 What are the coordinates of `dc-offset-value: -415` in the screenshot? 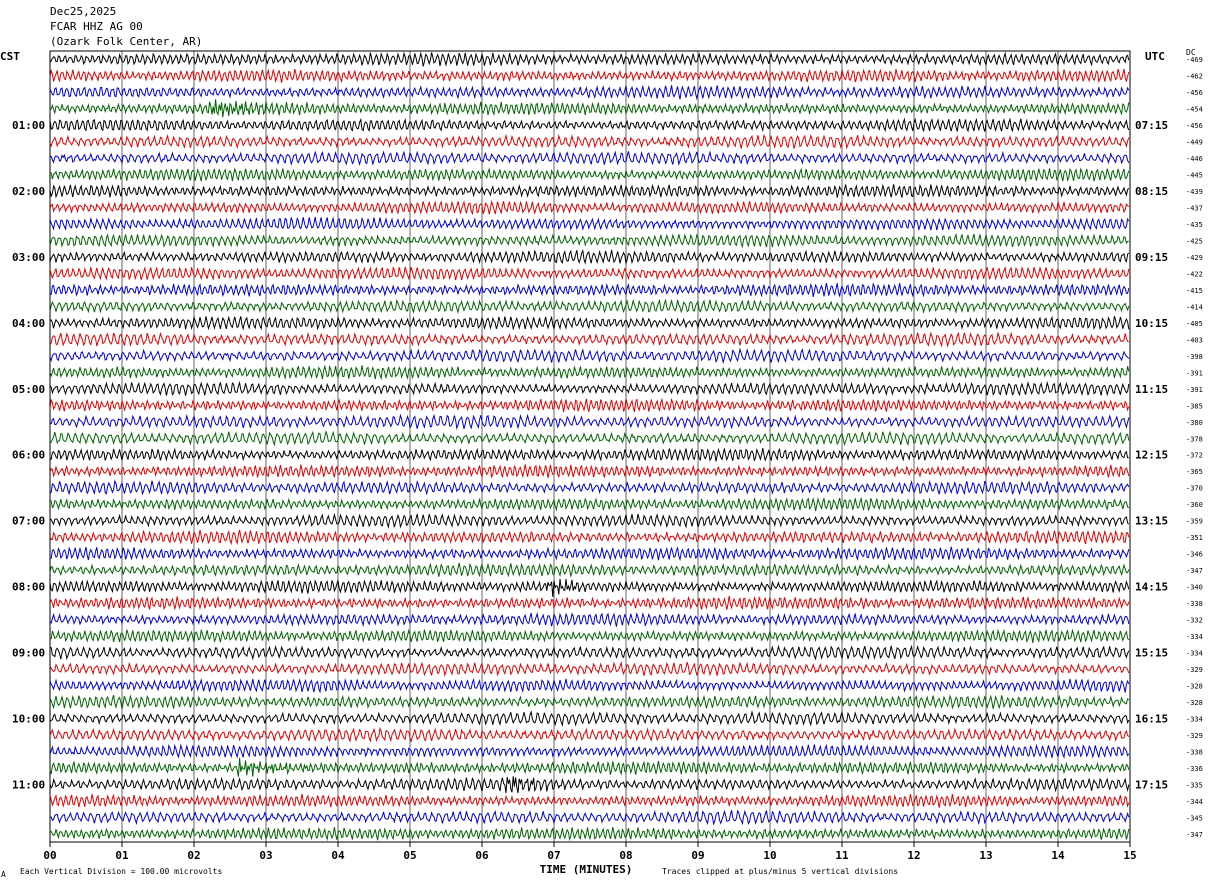 It's located at (1194, 291).